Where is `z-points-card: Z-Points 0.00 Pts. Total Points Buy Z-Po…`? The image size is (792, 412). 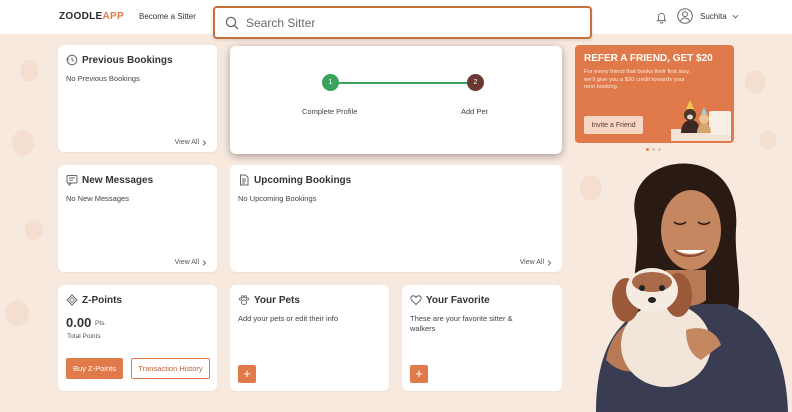
z-points-card: Z-Points 0.00 Pts. Total Points Buy Z-Po… is located at coordinates (137, 338).